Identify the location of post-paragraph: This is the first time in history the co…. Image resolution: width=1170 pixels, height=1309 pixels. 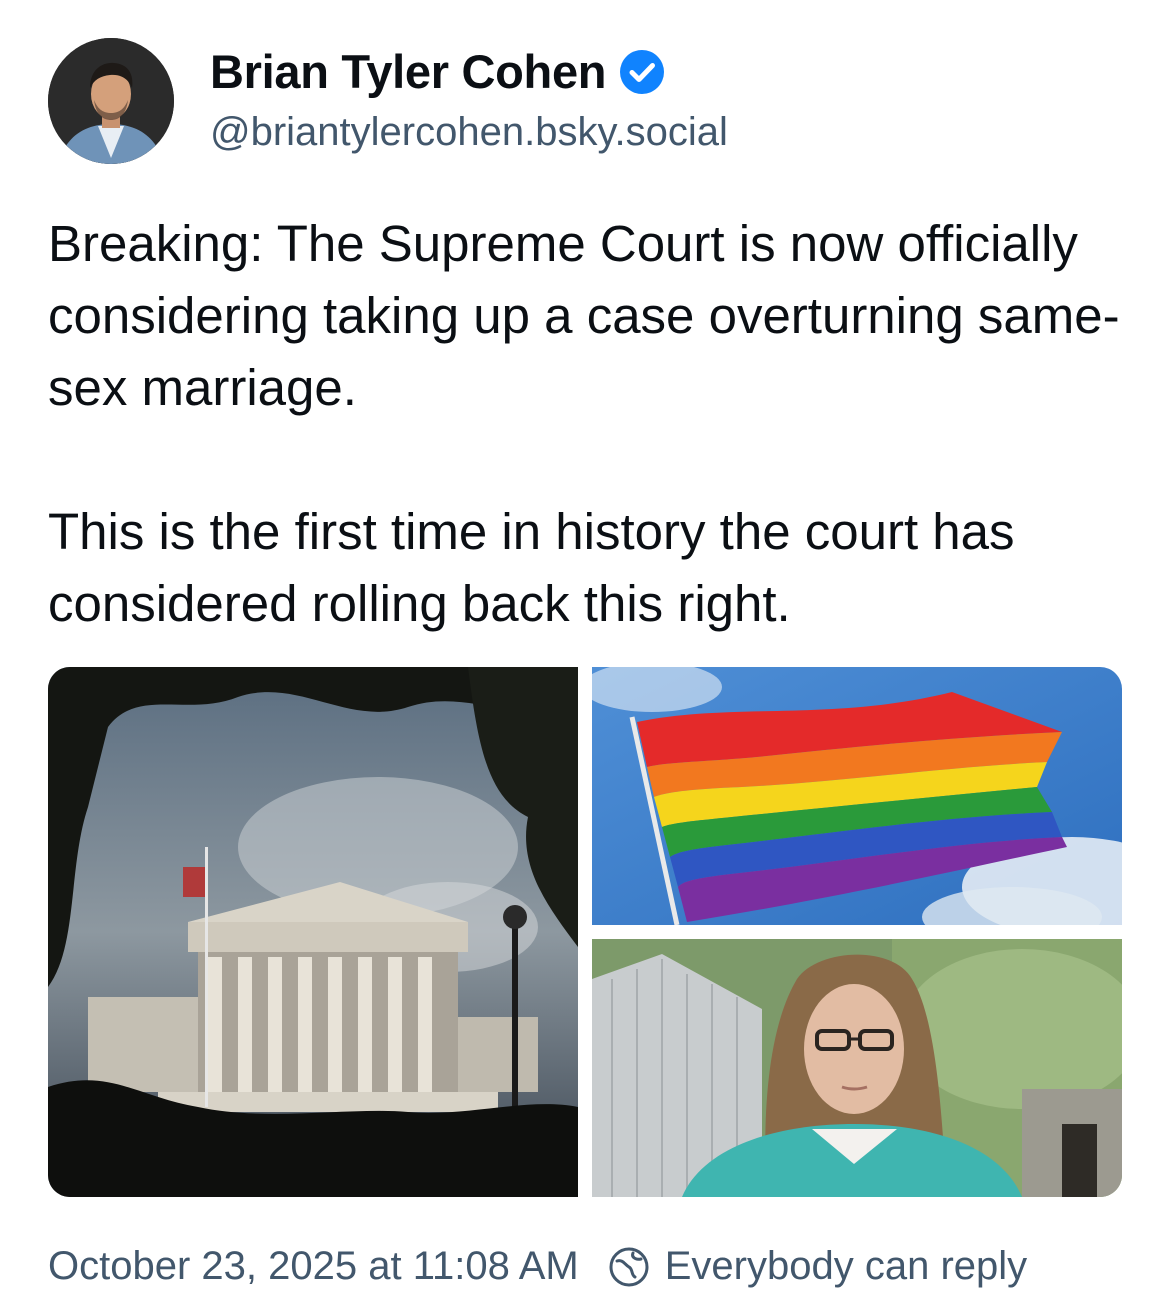
(531, 567).